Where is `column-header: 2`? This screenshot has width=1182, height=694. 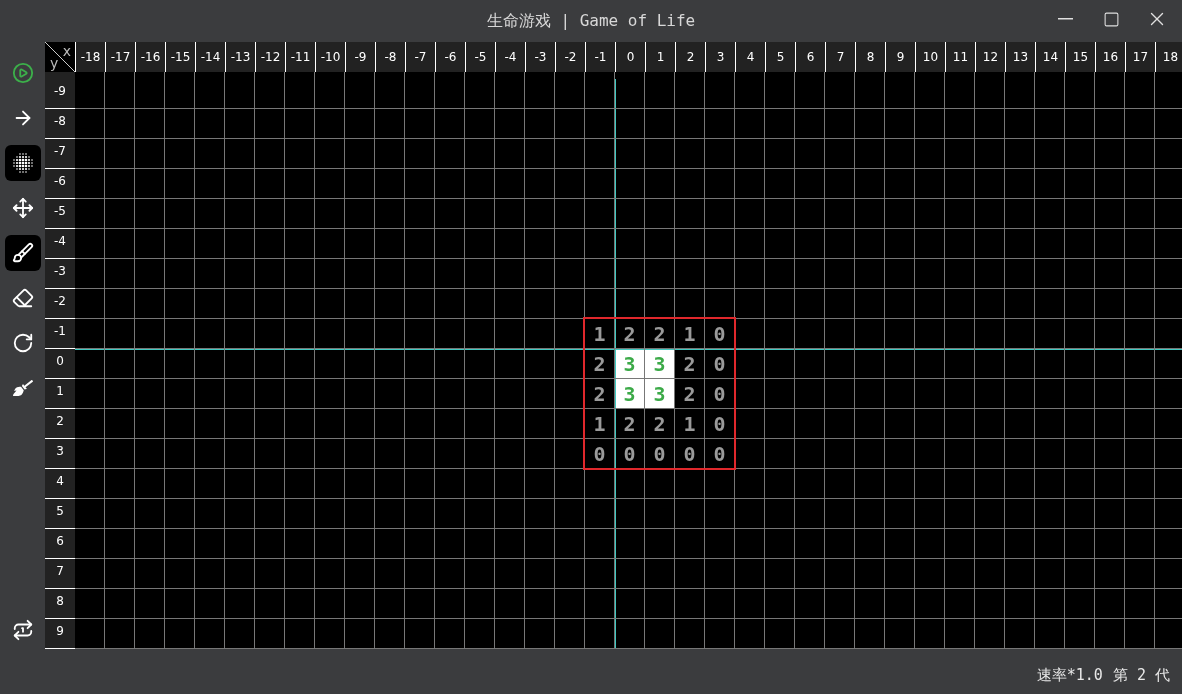
column-header: 2 is located at coordinates (690, 57).